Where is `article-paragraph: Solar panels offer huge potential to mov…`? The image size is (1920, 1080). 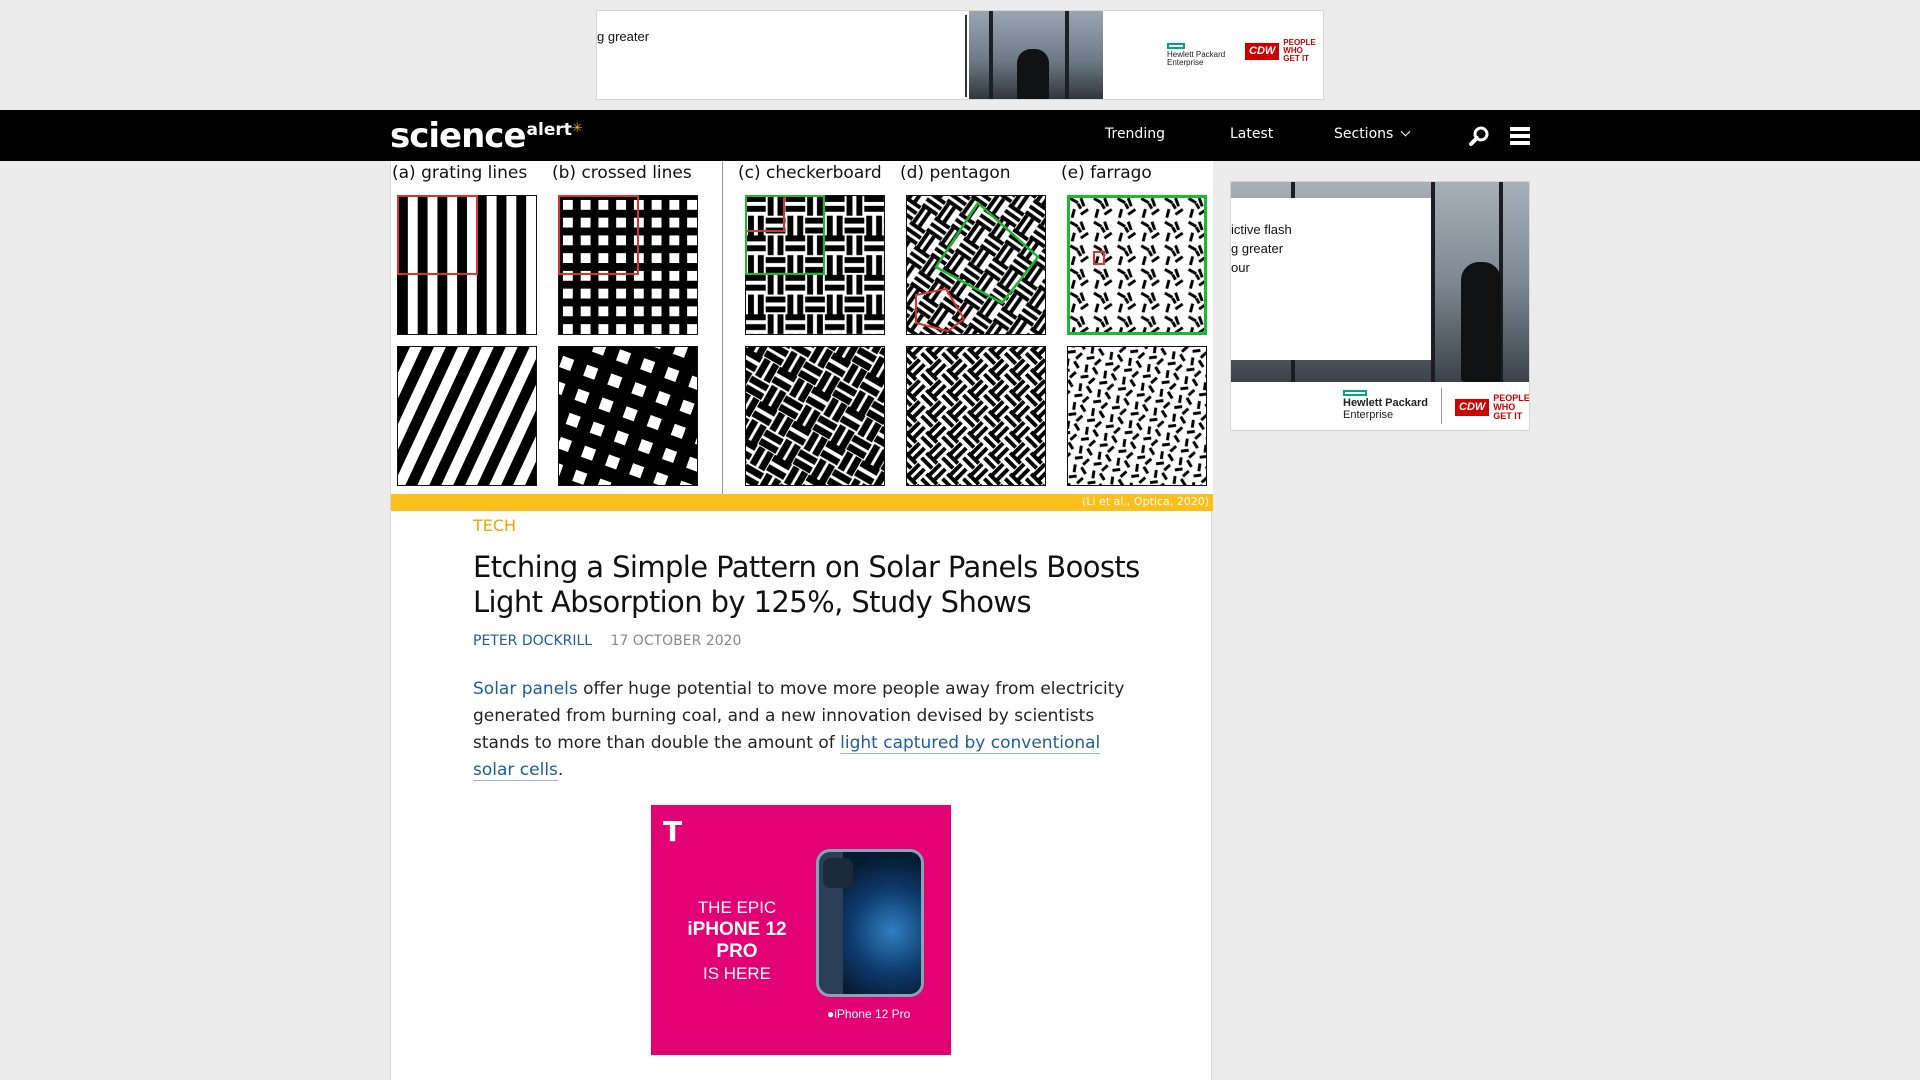
article-paragraph: Solar panels offer huge potential to mov… is located at coordinates (803, 730).